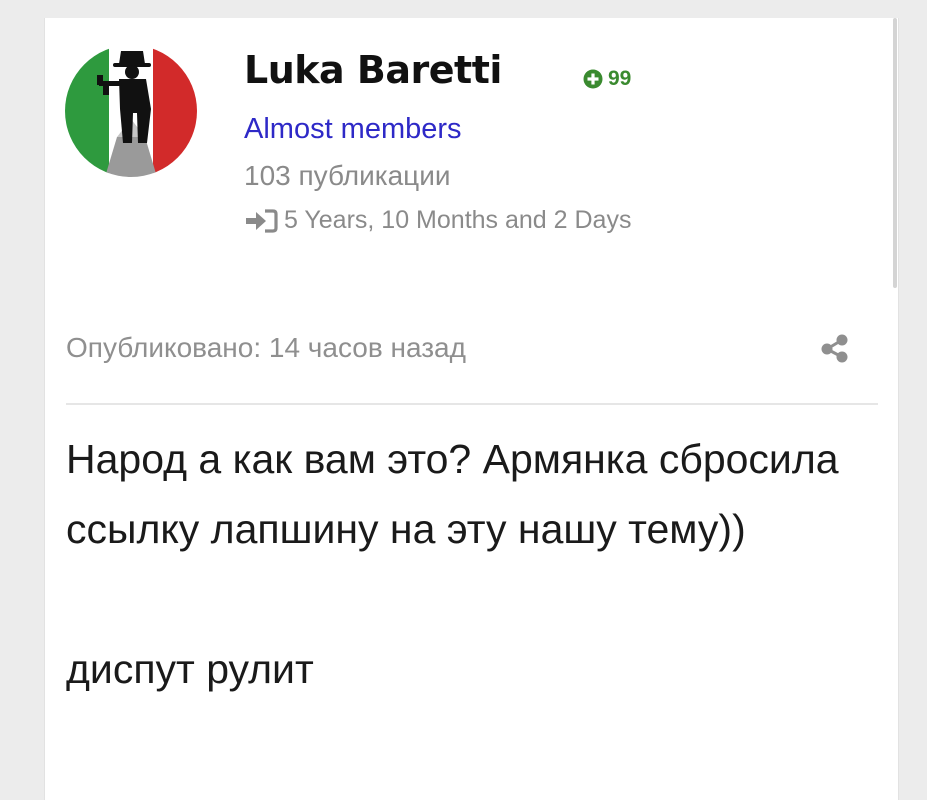 The image size is (927, 800). What do you see at coordinates (262, 220) in the screenshot?
I see `sign-in-icon` at bounding box center [262, 220].